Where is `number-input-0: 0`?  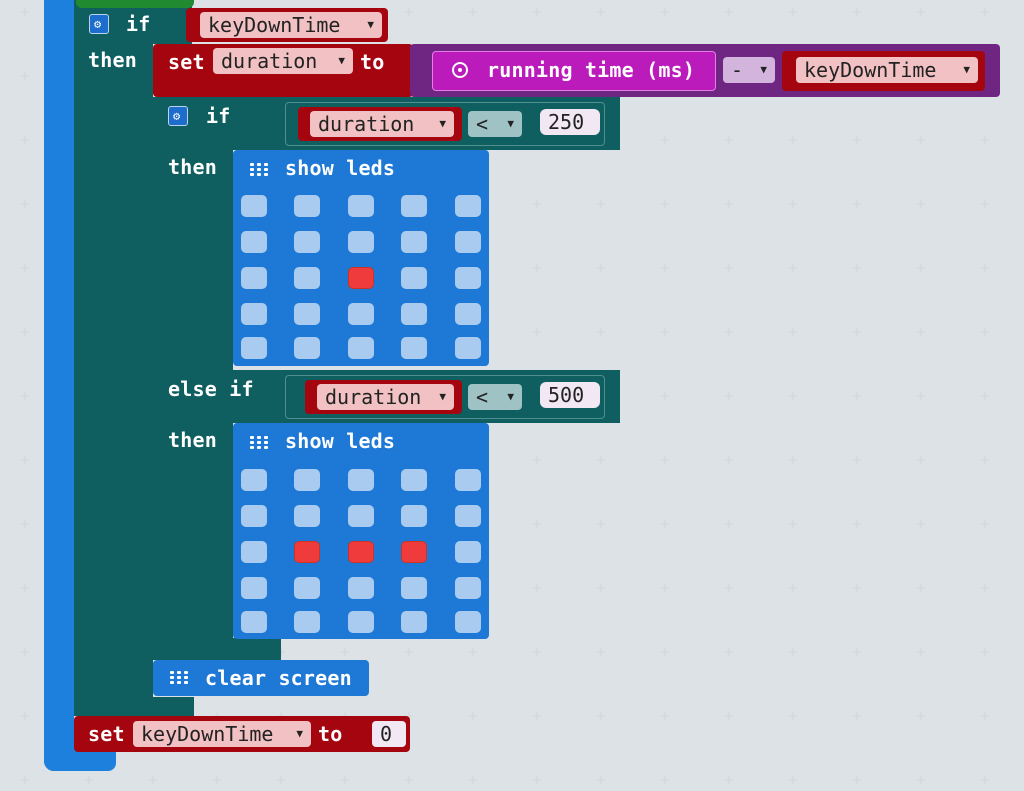
number-input-0: 0 is located at coordinates (389, 734).